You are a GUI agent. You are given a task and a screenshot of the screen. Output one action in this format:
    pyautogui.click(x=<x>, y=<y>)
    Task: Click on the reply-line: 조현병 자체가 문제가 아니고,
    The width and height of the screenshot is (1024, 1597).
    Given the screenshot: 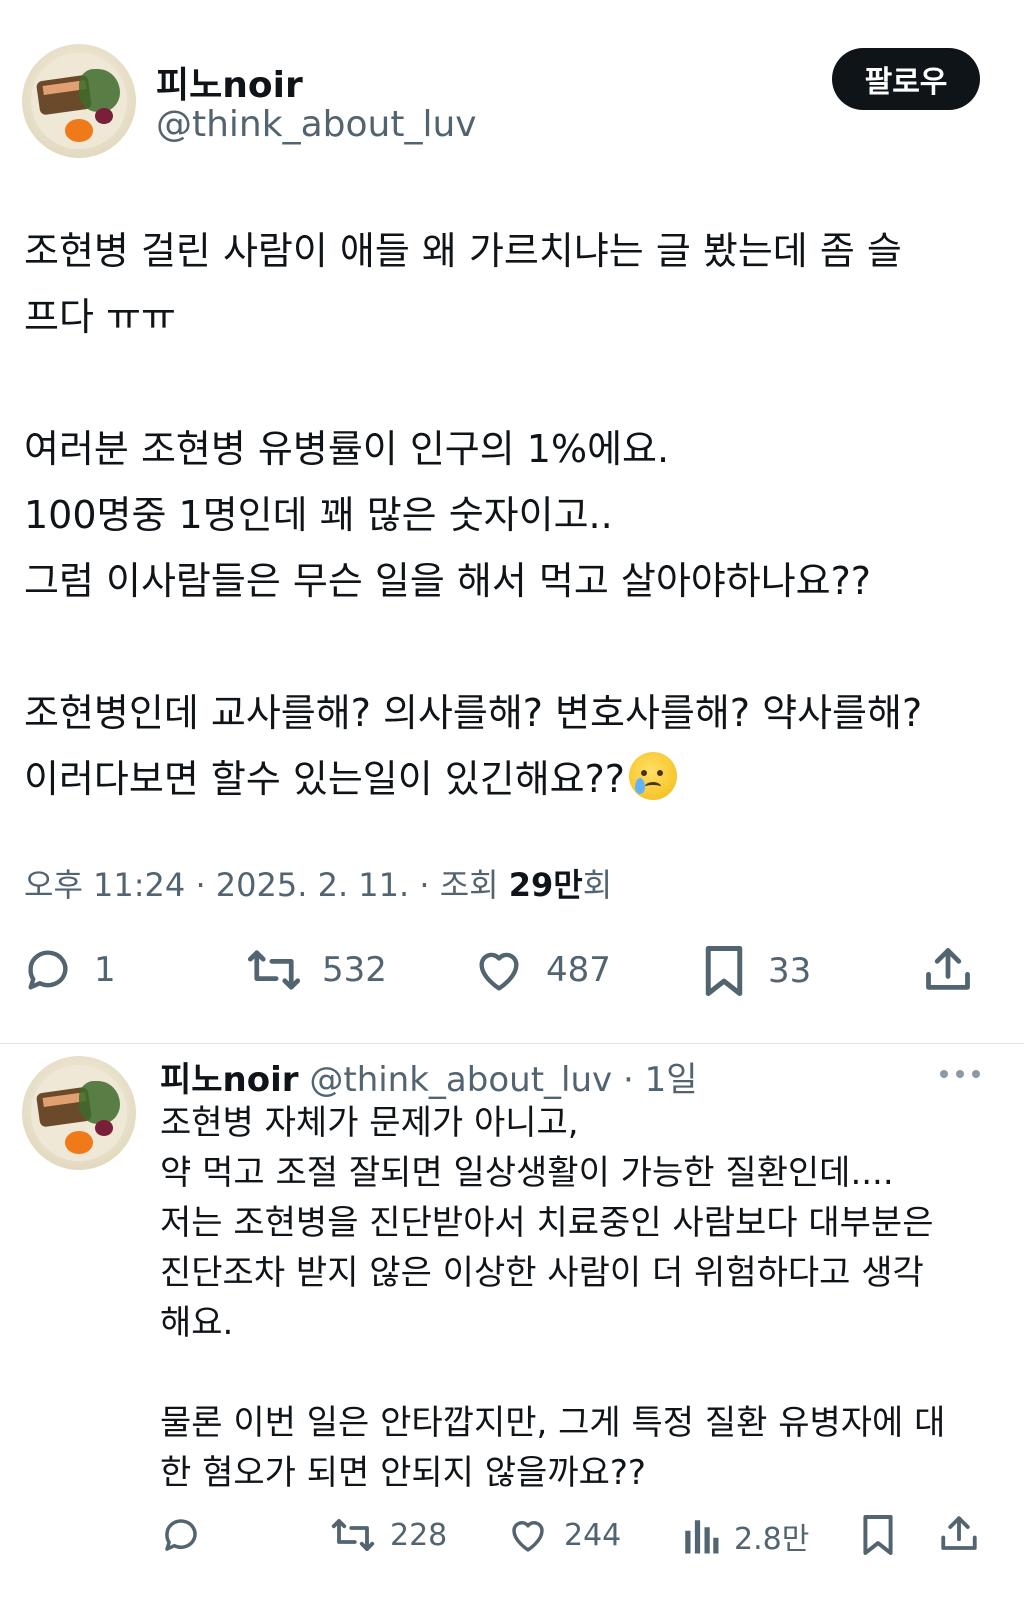 What is the action you would take?
    pyautogui.click(x=369, y=1123)
    